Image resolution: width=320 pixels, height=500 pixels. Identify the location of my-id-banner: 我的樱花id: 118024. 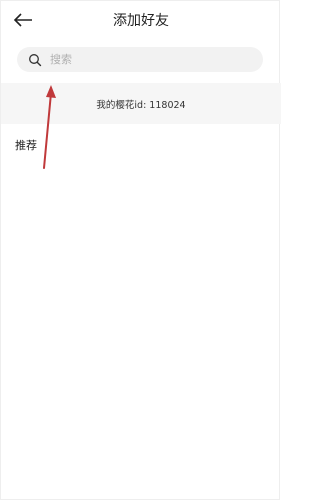
(141, 103).